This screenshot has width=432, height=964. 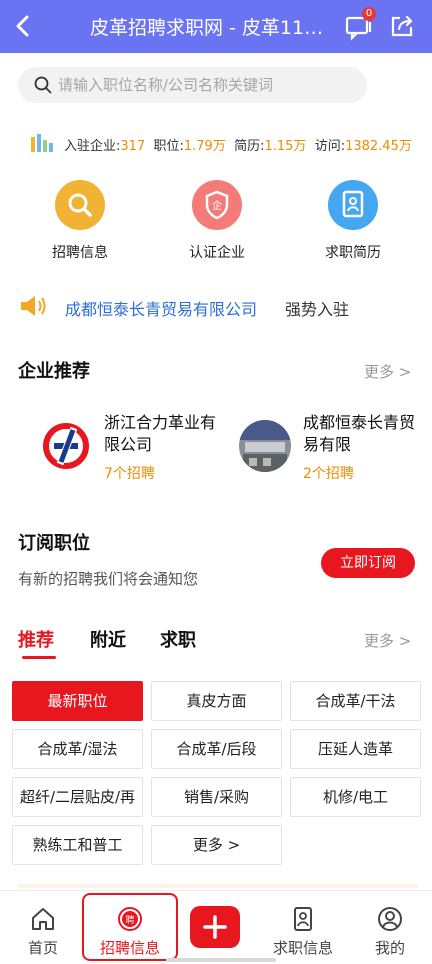 I want to click on user-icon, so click(x=389, y=919).